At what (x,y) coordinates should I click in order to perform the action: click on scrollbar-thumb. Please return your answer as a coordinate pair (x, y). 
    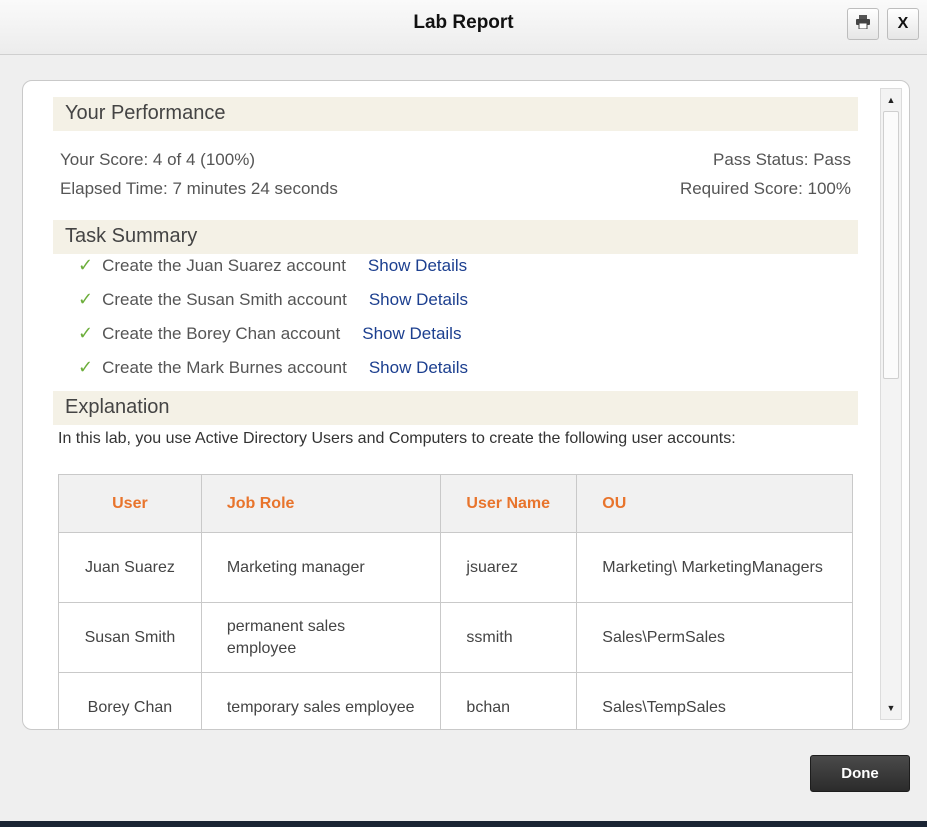
    Looking at the image, I should click on (891, 245).